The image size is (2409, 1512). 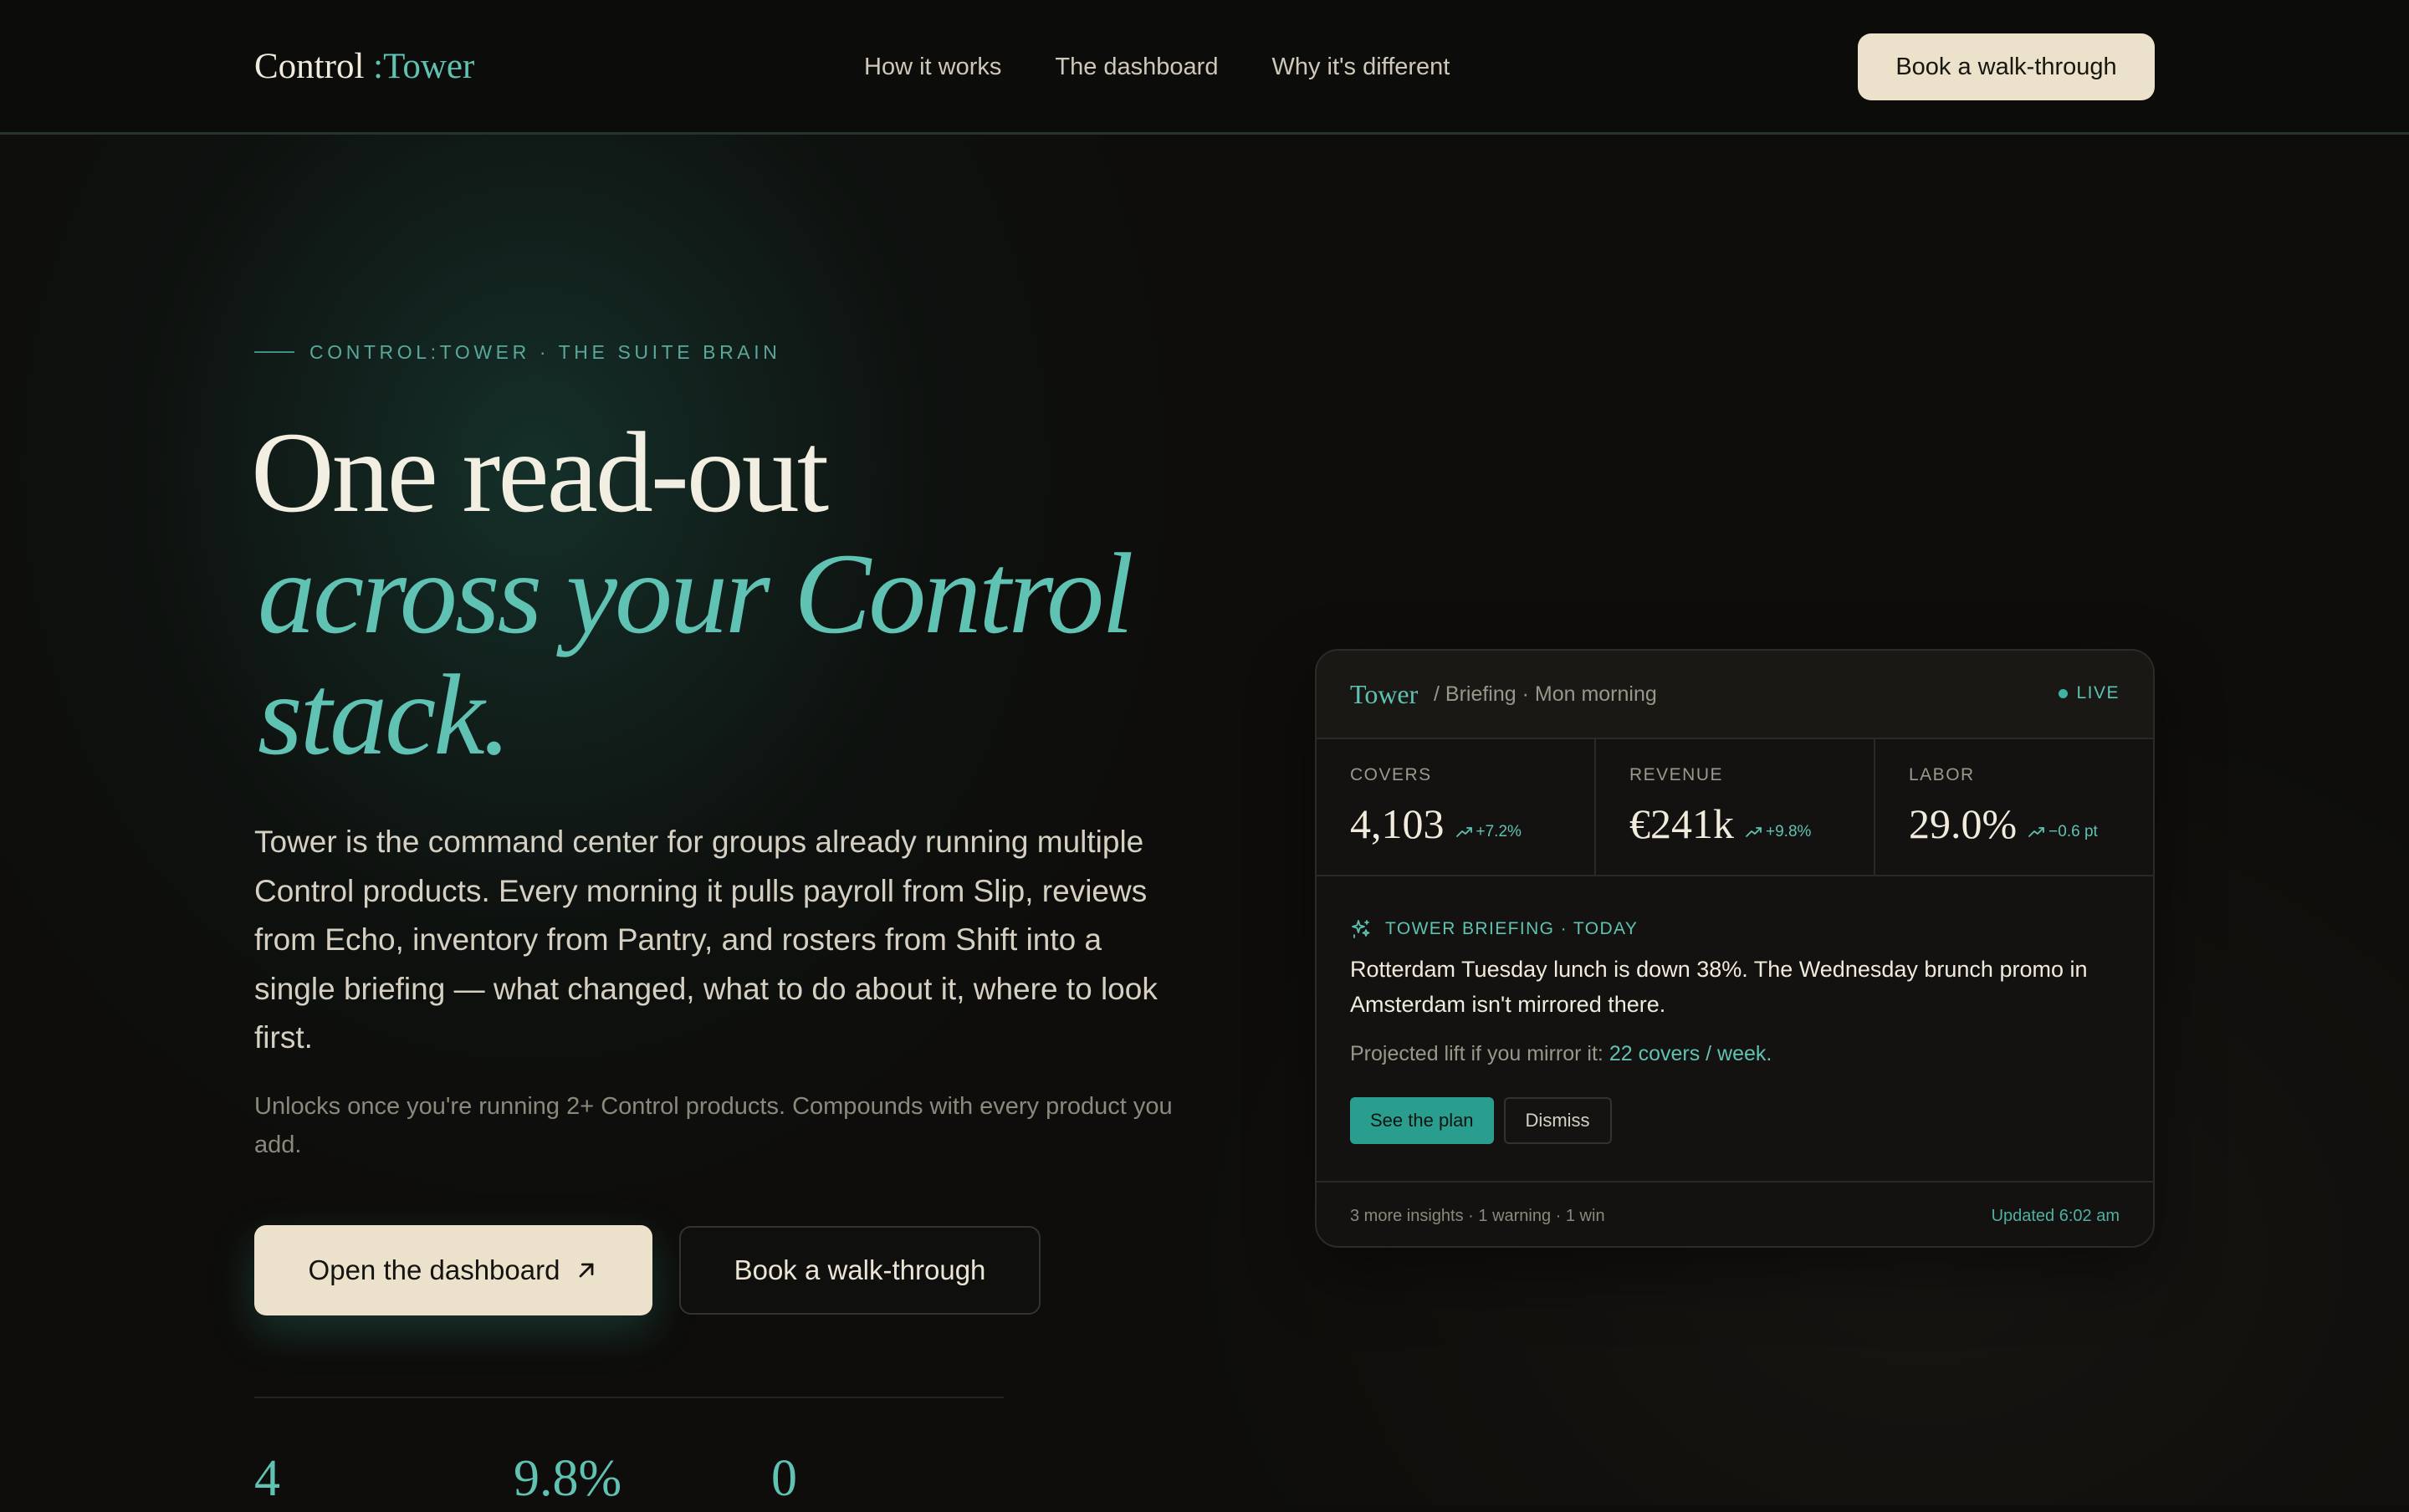 I want to click on briefing-actions: See the plan Dismiss, so click(x=1481, y=1120).